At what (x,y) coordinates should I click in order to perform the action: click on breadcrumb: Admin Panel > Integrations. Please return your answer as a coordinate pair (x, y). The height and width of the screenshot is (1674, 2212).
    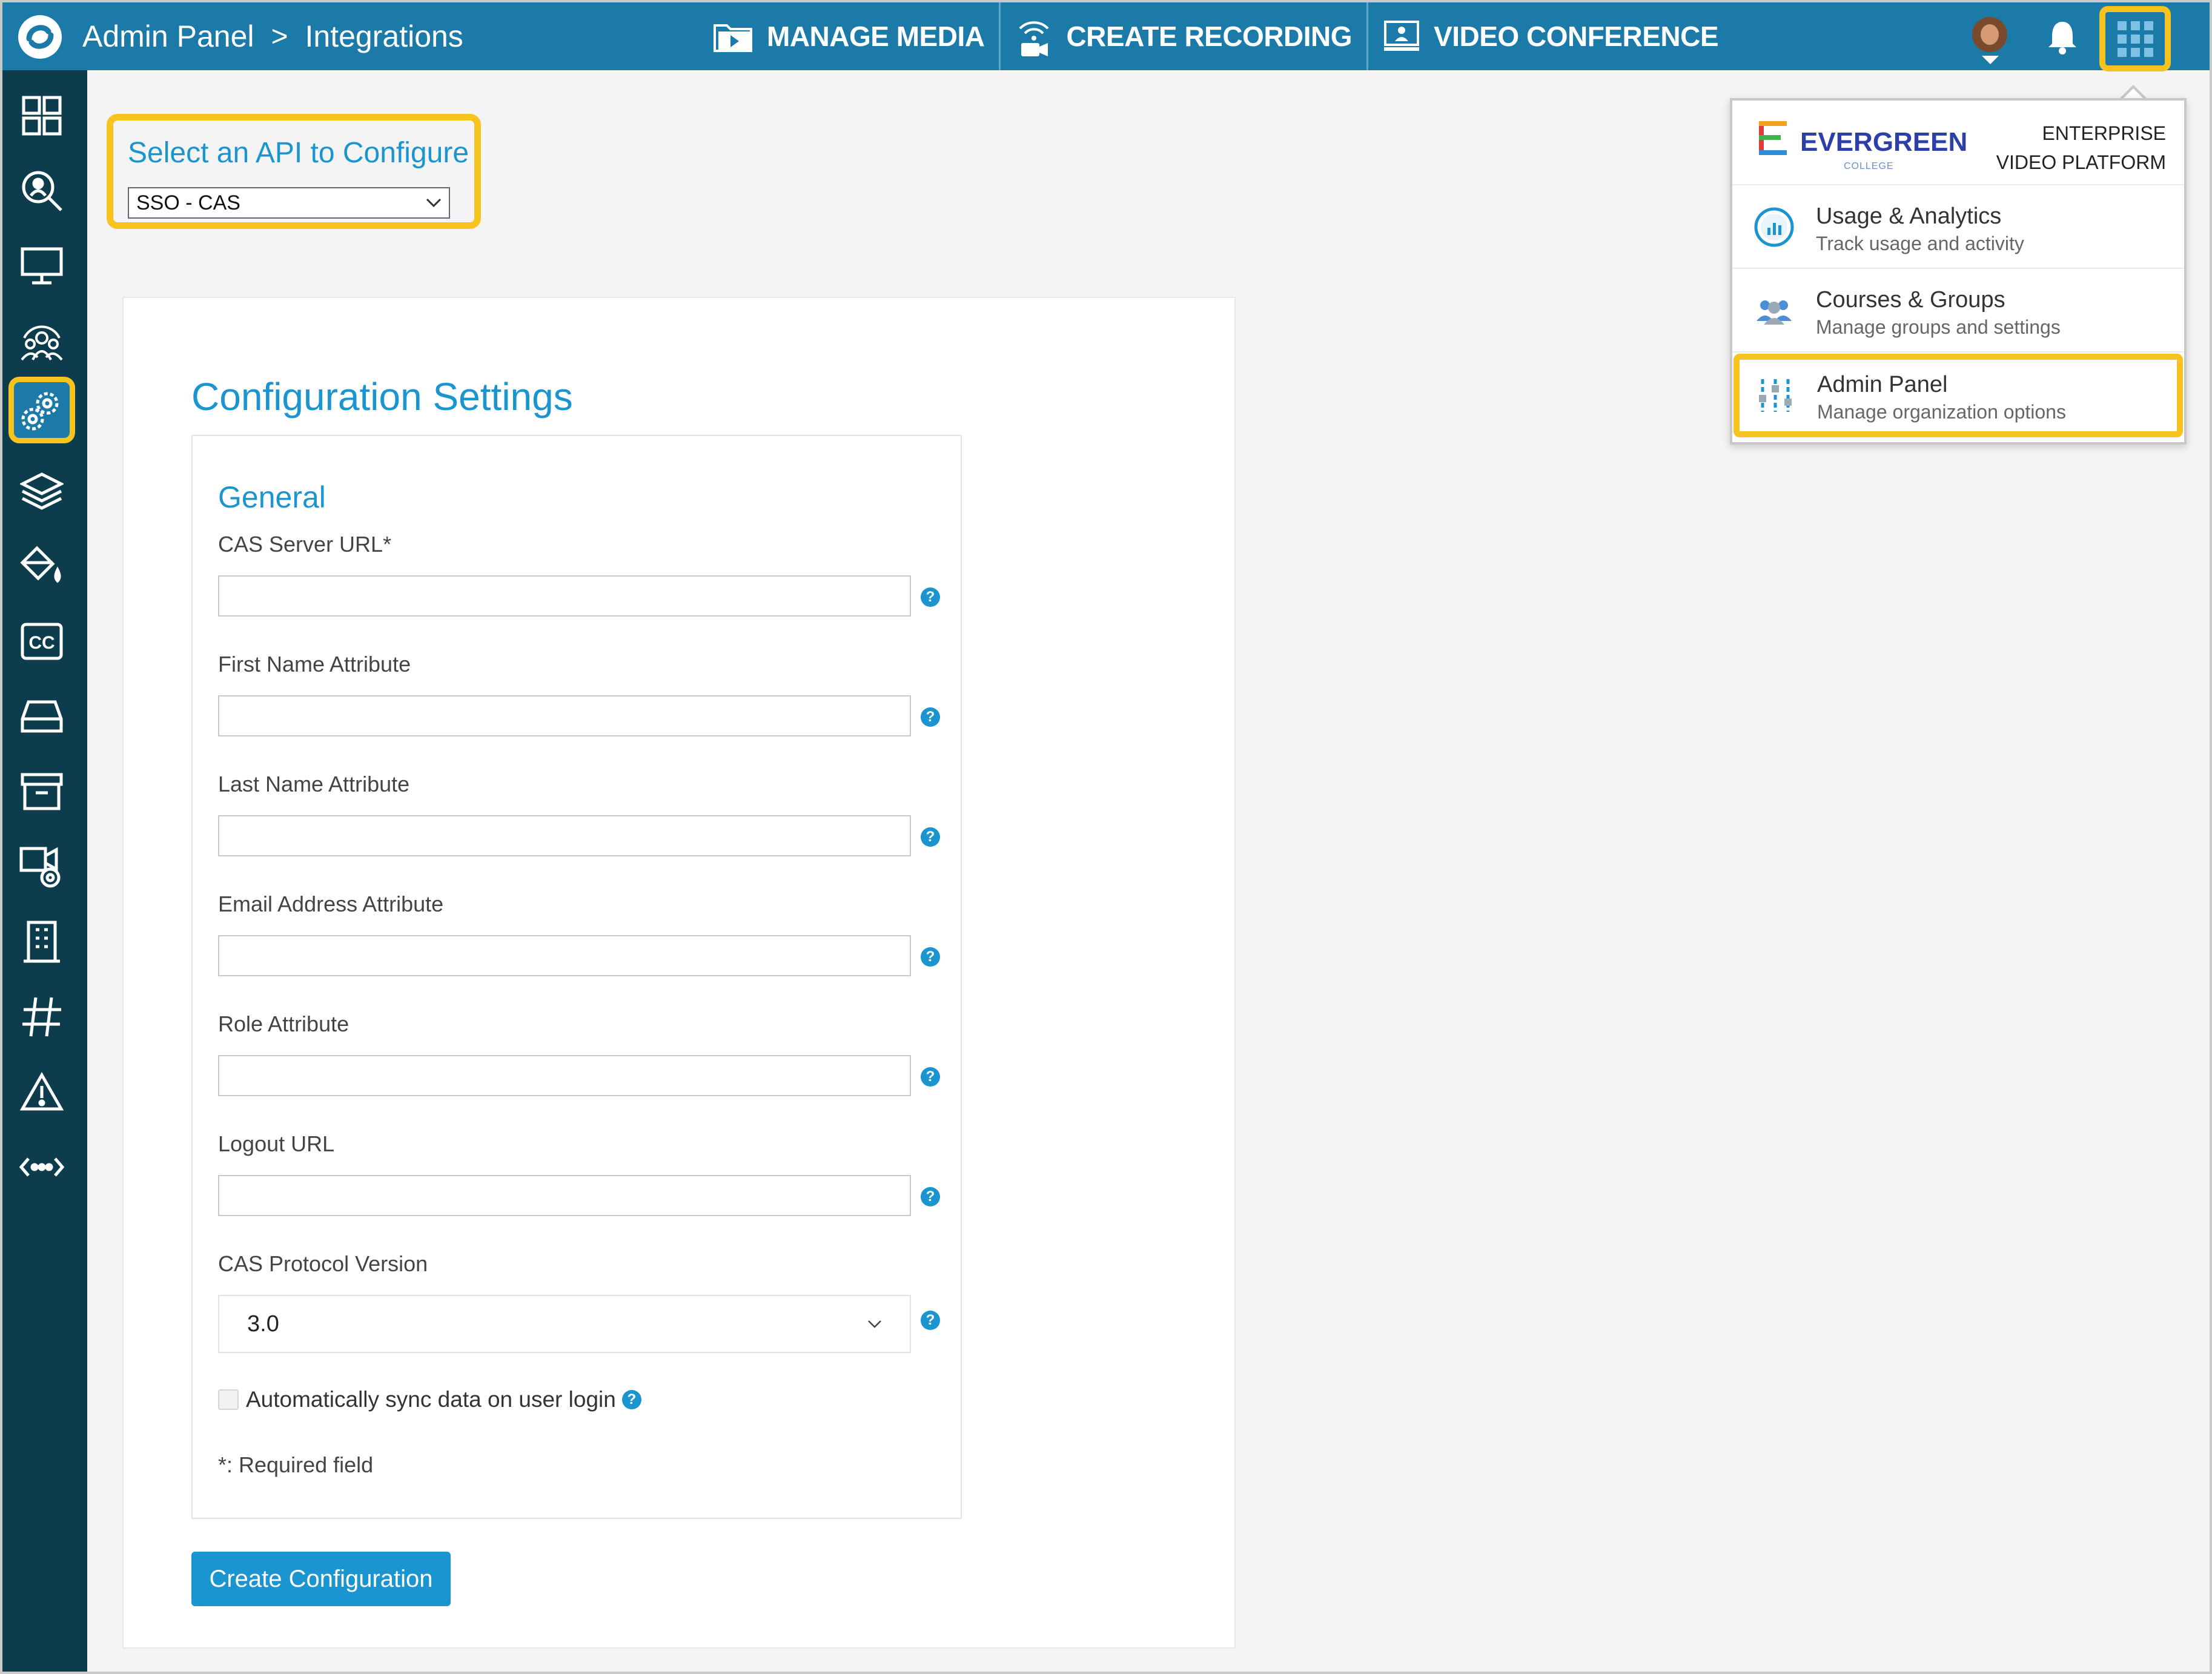
    Looking at the image, I should click on (273, 36).